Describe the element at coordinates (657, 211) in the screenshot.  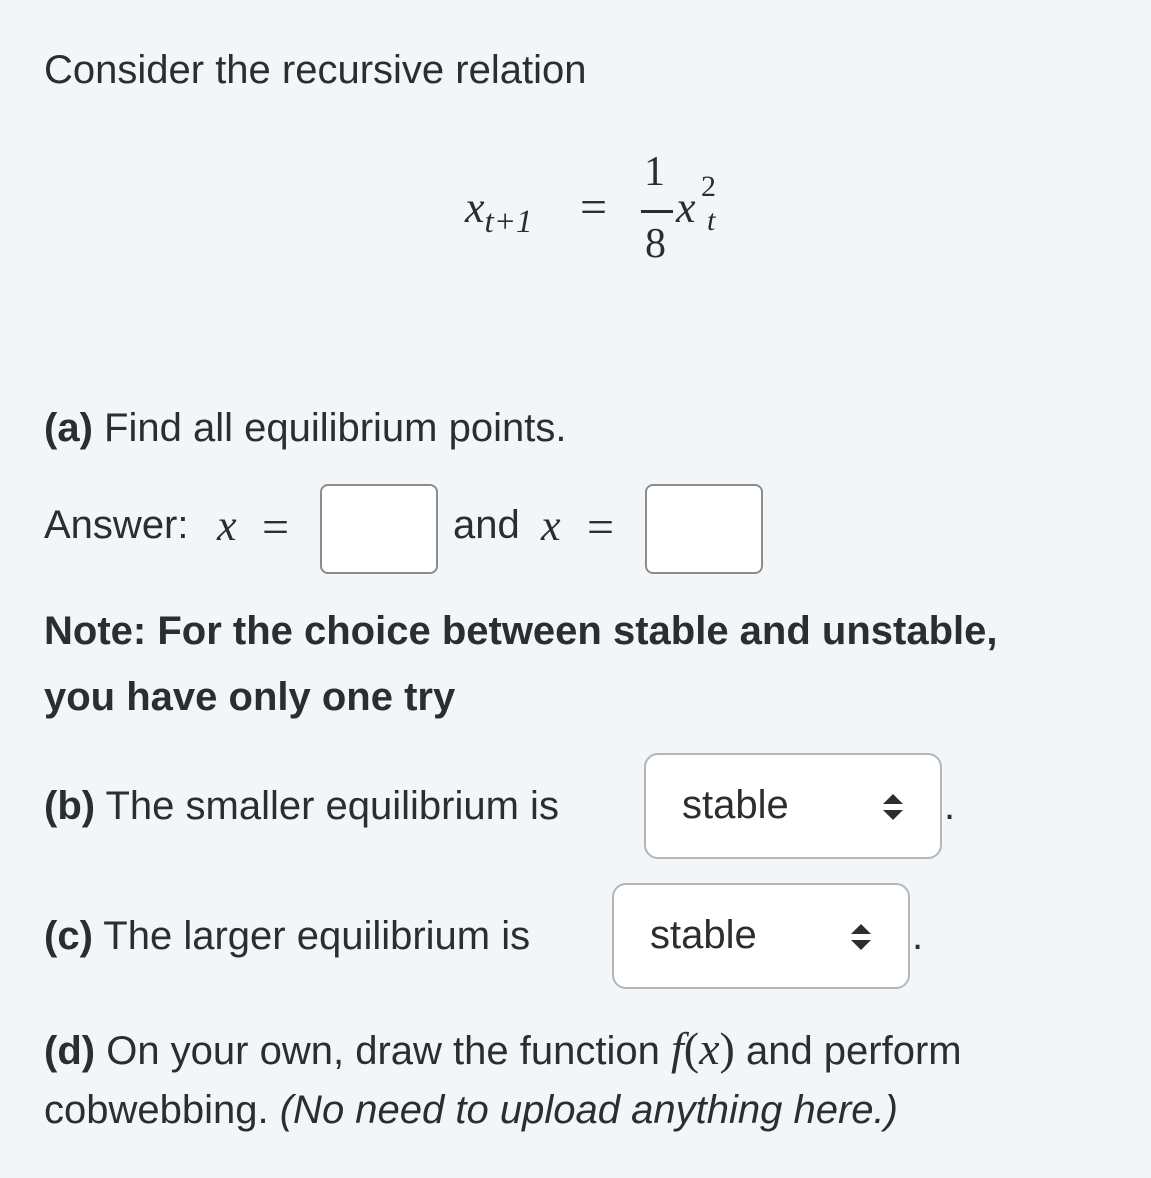
I see `fraction-bar` at that location.